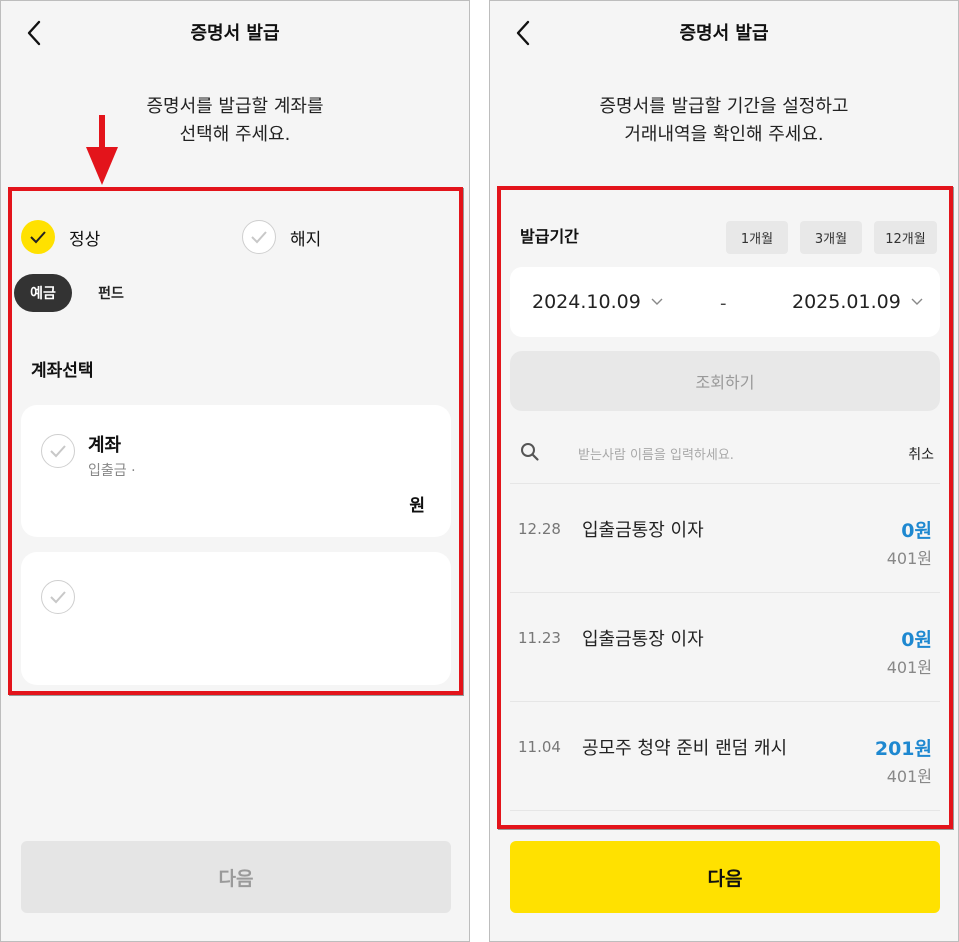  Describe the element at coordinates (539, 747) in the screenshot. I see `transaction-date: 11.04` at that location.